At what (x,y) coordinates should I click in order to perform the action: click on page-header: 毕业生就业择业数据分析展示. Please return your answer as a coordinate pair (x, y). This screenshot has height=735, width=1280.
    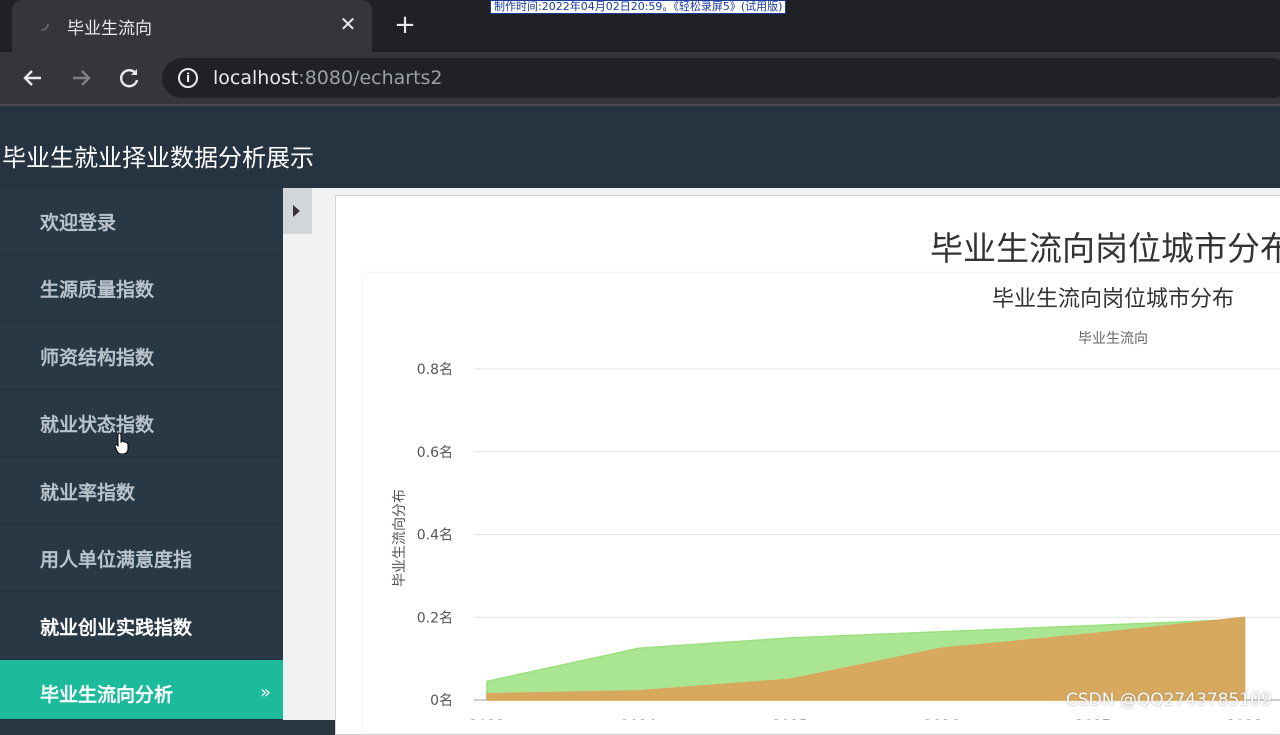
    Looking at the image, I should click on (640, 147).